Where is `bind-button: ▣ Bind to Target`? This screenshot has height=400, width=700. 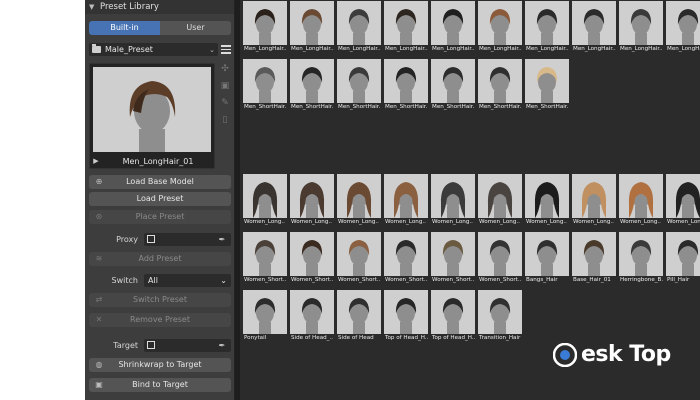
bind-button: ▣ Bind to Target is located at coordinates (160, 385).